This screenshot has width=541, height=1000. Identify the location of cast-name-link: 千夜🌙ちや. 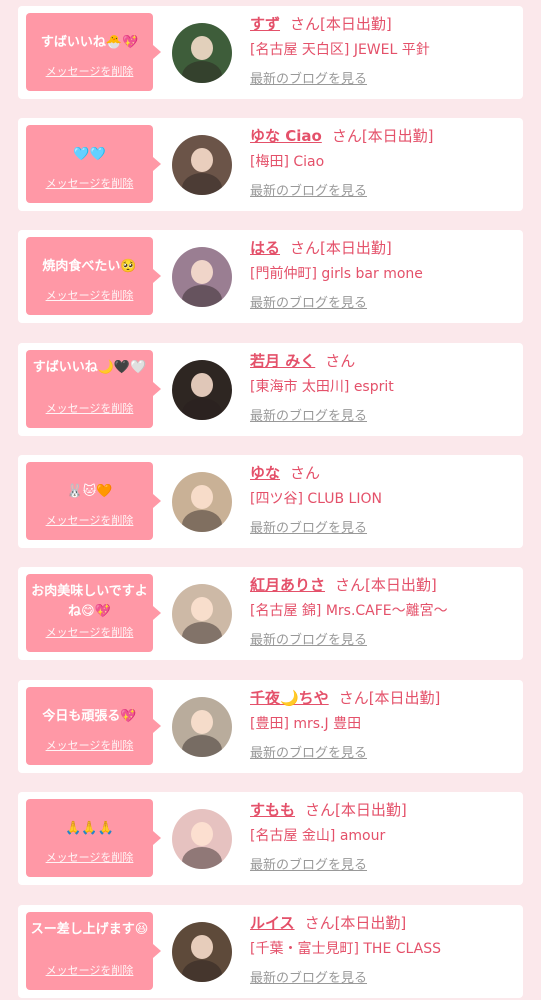
(289, 698).